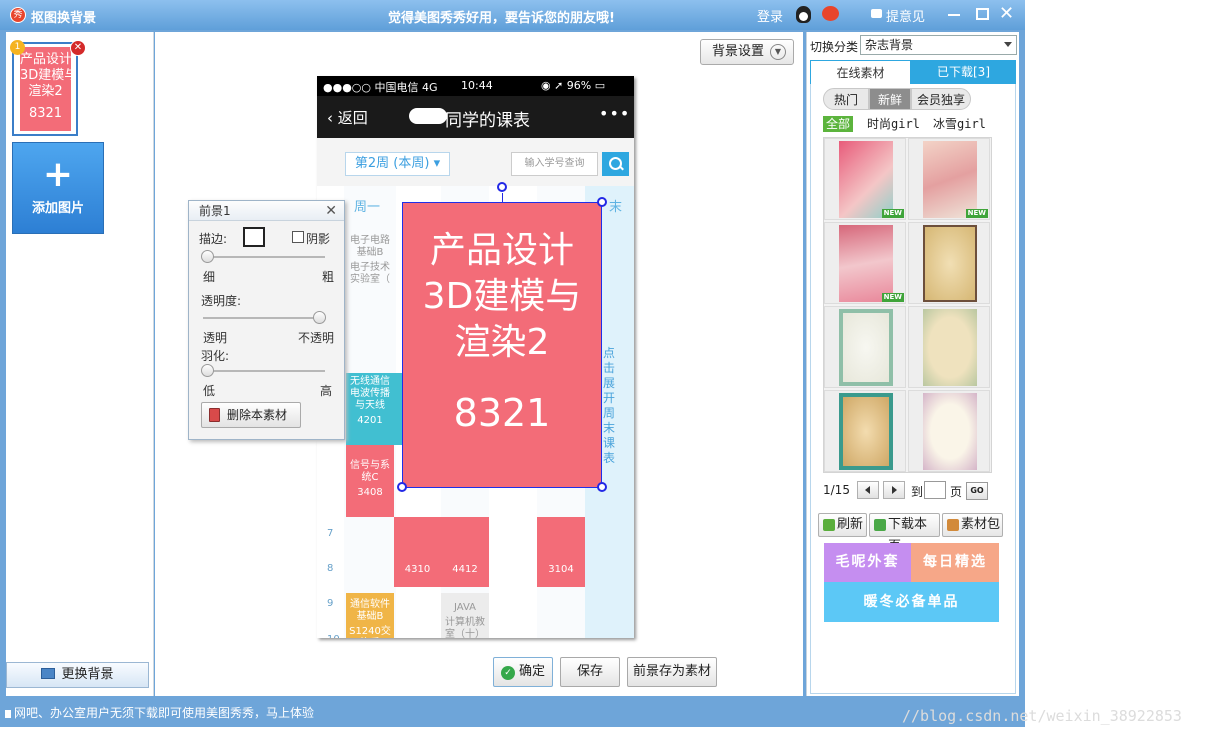 The height and width of the screenshot is (738, 1223). What do you see at coordinates (370, 267) in the screenshot?
I see `cell-line: 电子技术` at bounding box center [370, 267].